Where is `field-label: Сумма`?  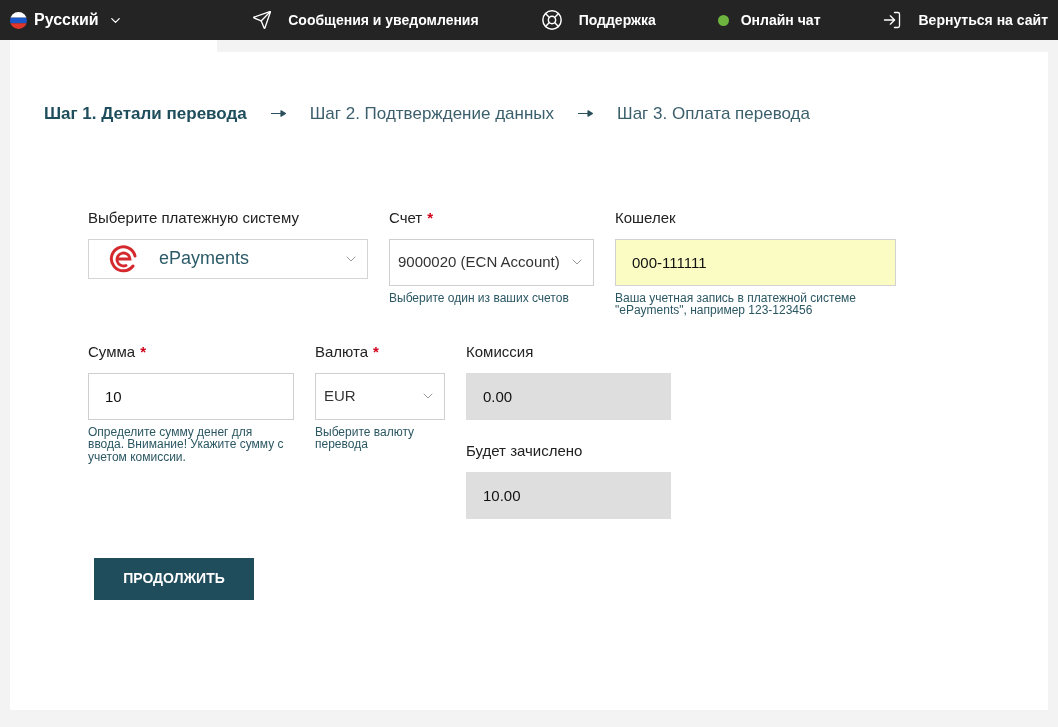 field-label: Сумма is located at coordinates (112, 352).